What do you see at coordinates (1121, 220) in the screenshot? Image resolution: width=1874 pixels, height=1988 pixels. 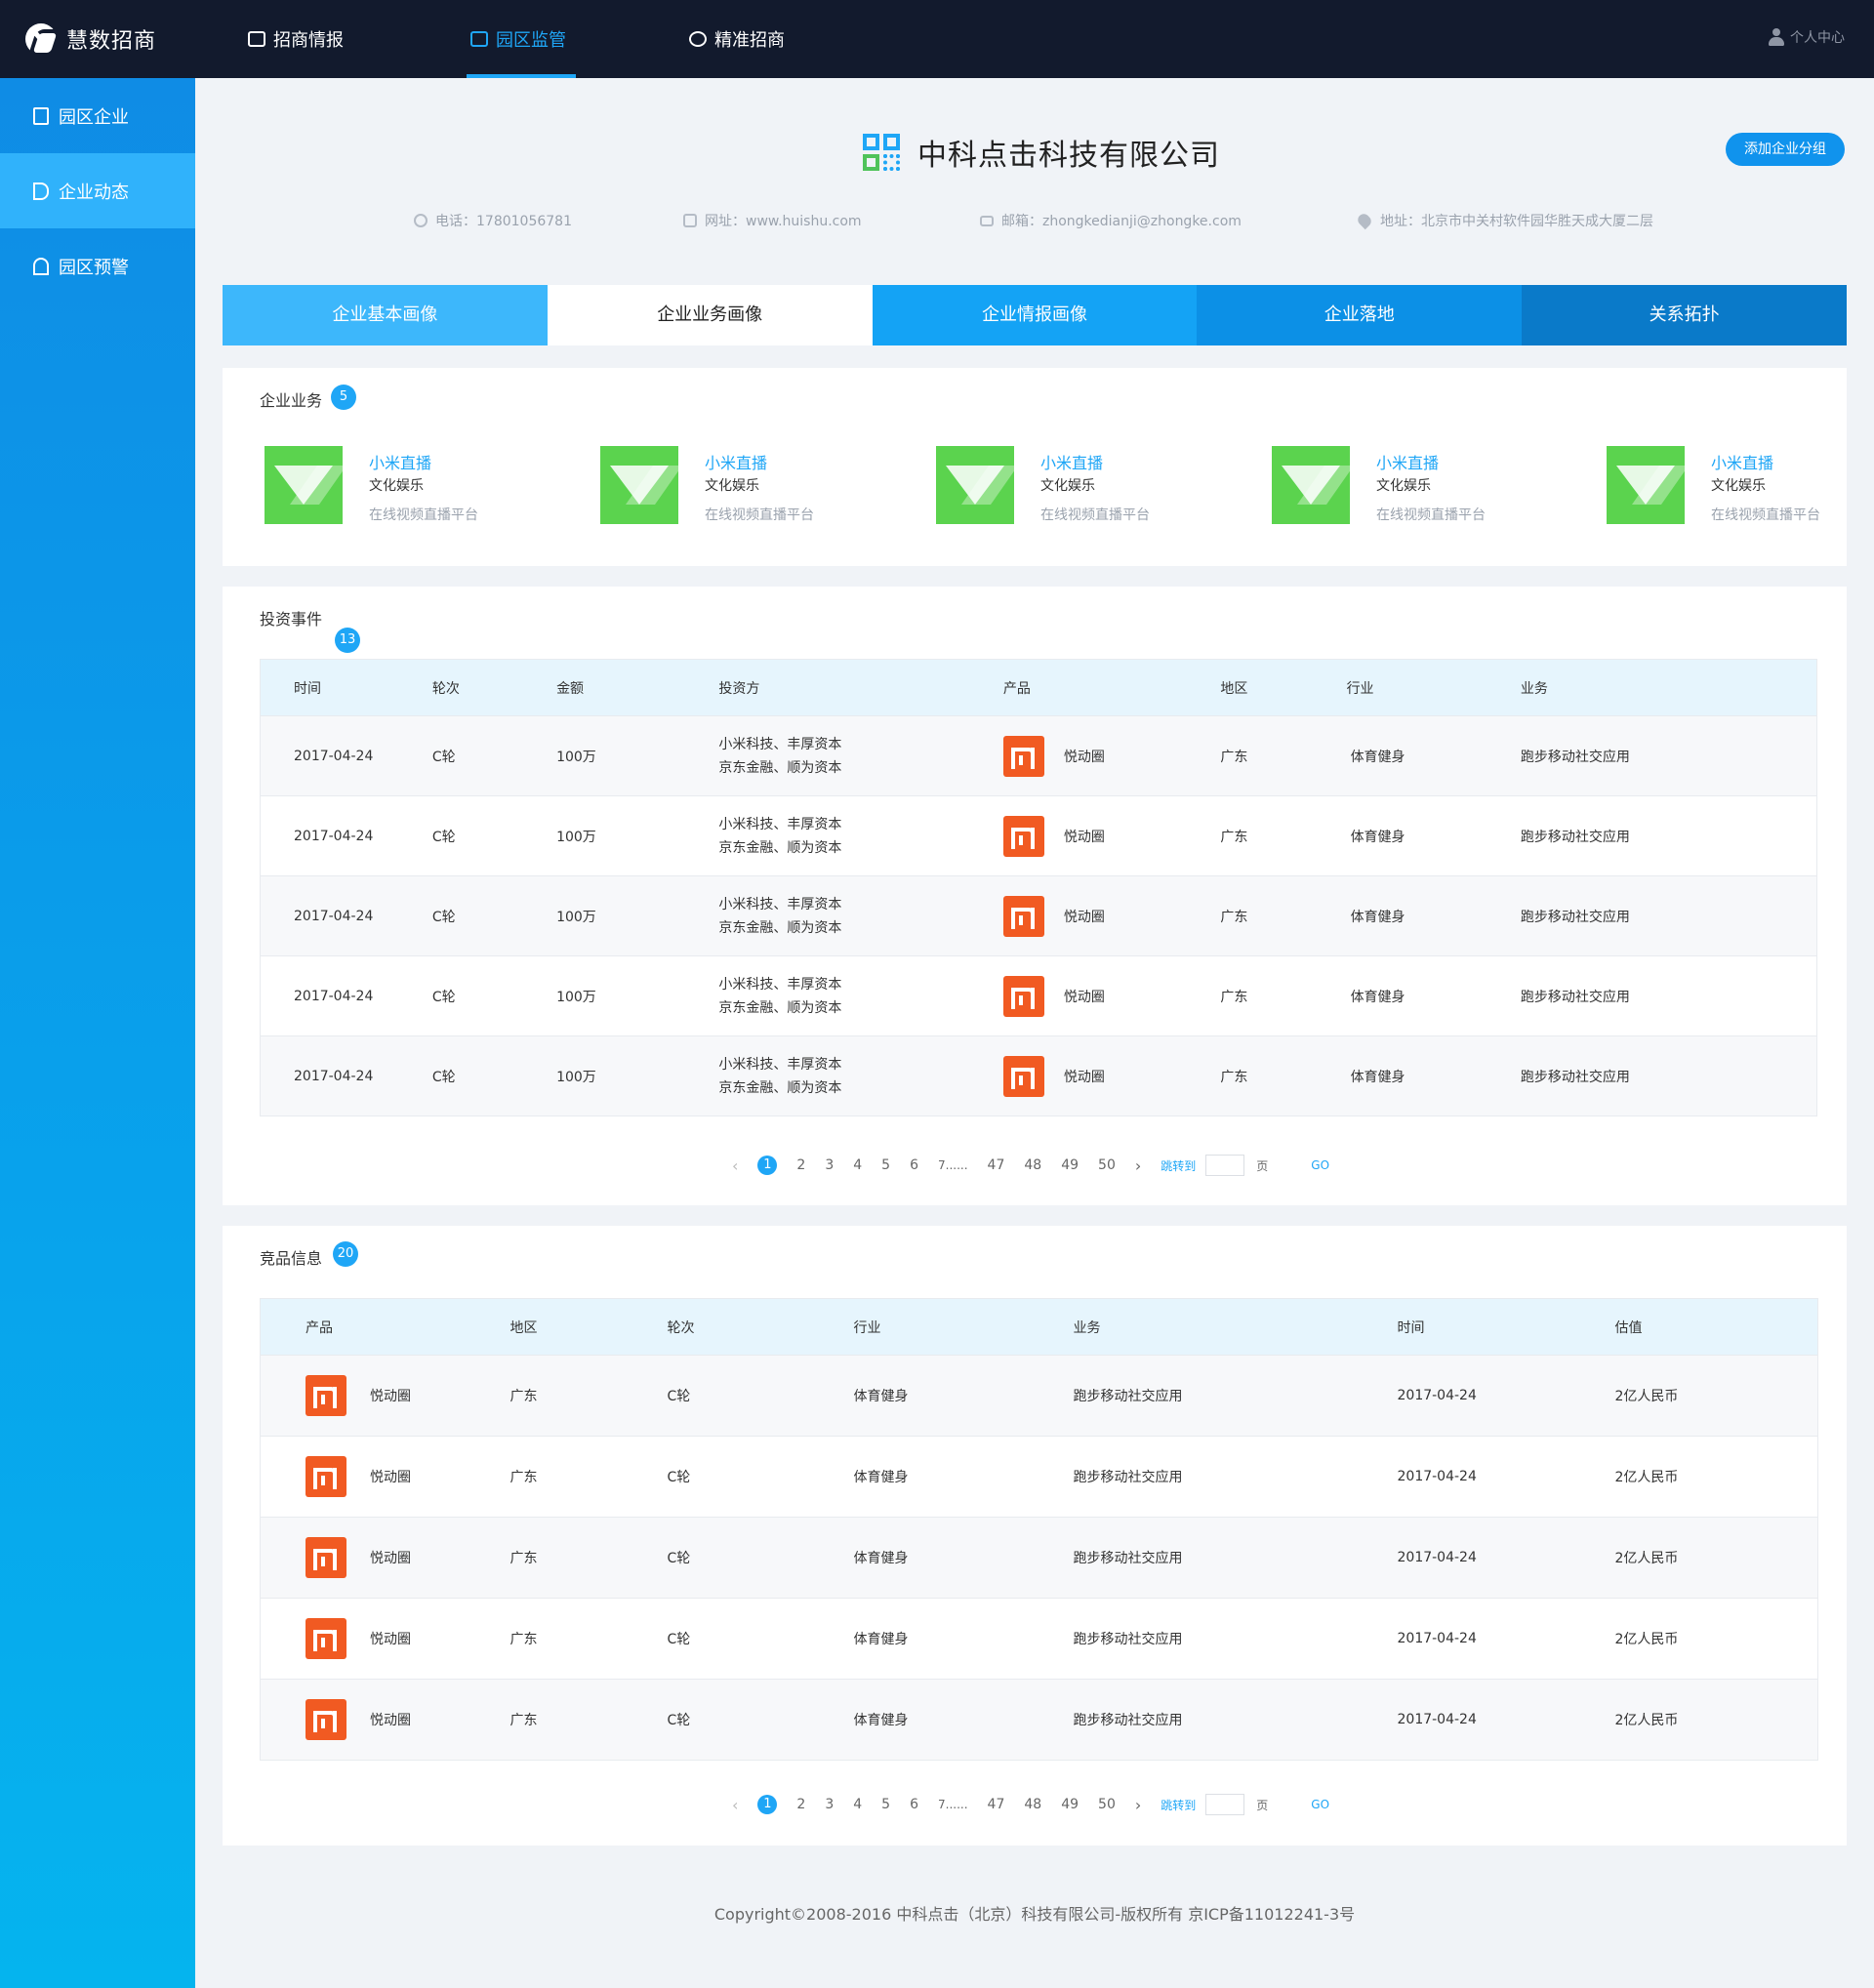 I see `email-text: 邮箱：zhongkedianji@zhongke.com` at bounding box center [1121, 220].